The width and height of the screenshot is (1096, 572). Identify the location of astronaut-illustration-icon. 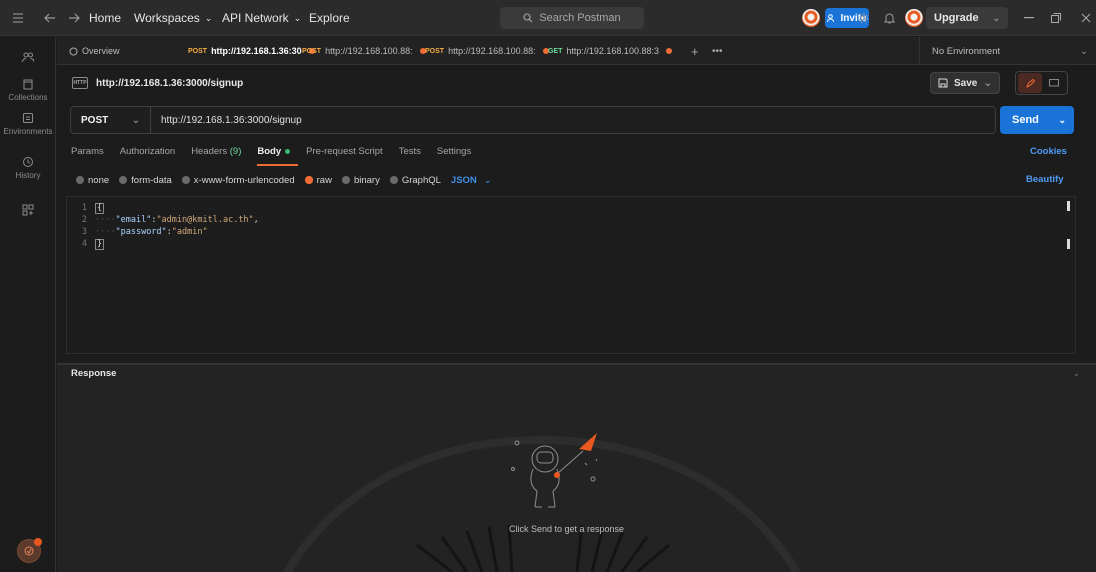
(554, 470).